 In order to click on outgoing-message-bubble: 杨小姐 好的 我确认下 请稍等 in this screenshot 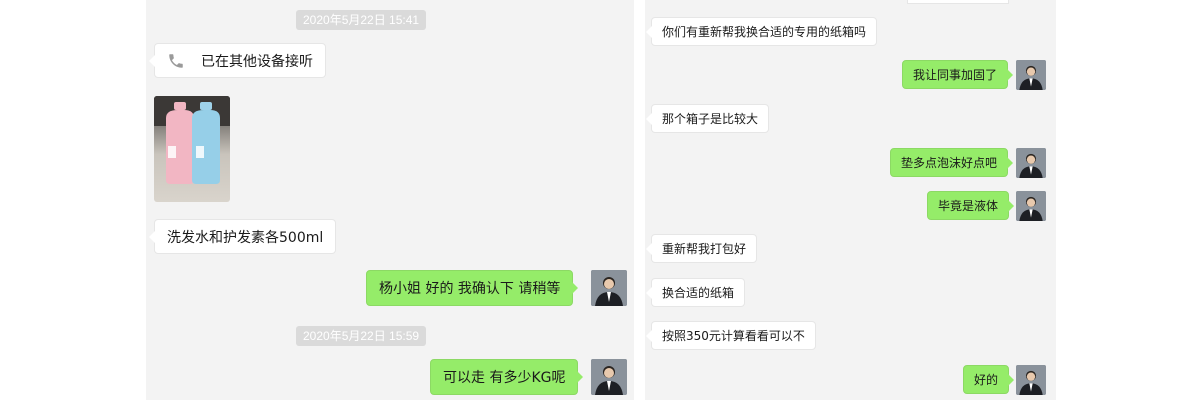, I will do `click(472, 288)`.